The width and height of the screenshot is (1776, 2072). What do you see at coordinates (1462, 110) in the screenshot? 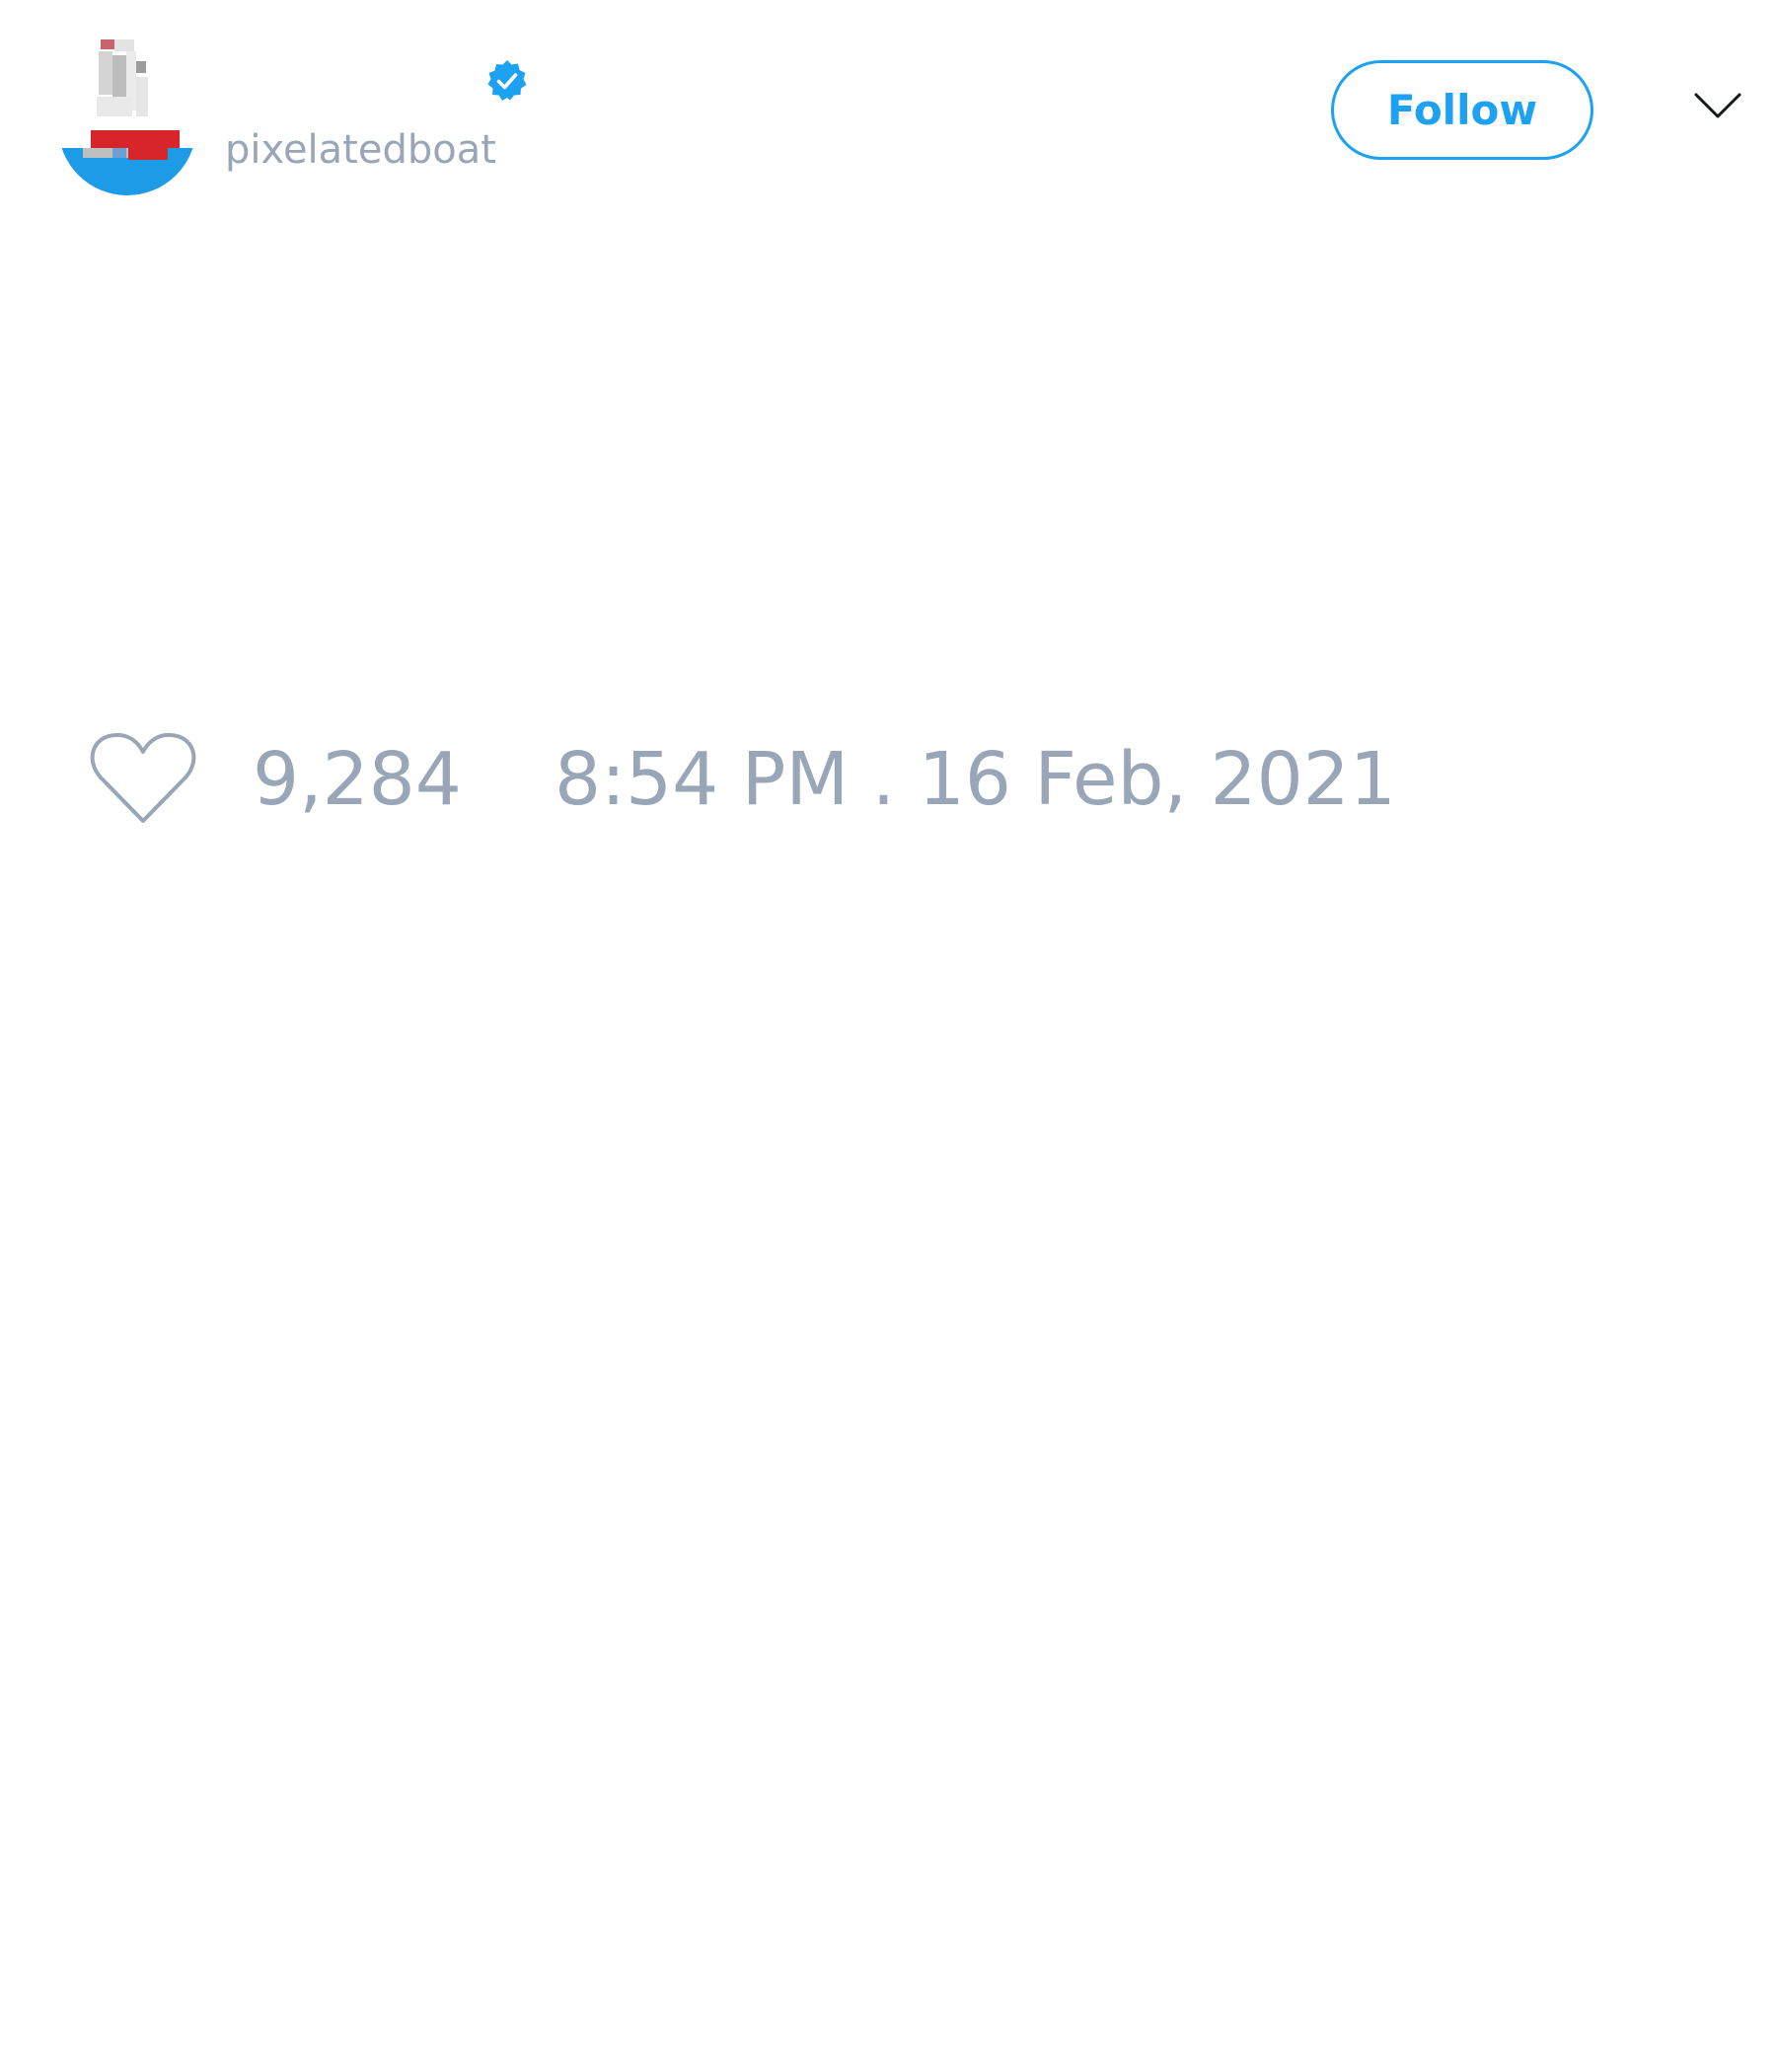
I see `follow-button: Follow` at bounding box center [1462, 110].